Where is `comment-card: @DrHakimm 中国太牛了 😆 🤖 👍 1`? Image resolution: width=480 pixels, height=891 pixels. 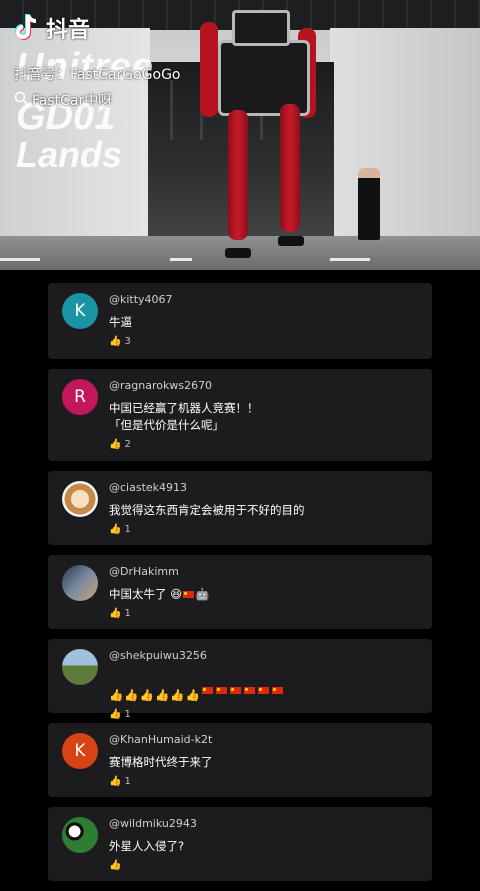
comment-card: @DrHakimm 中国太牛了 😆 🤖 👍 1 is located at coordinates (240, 592).